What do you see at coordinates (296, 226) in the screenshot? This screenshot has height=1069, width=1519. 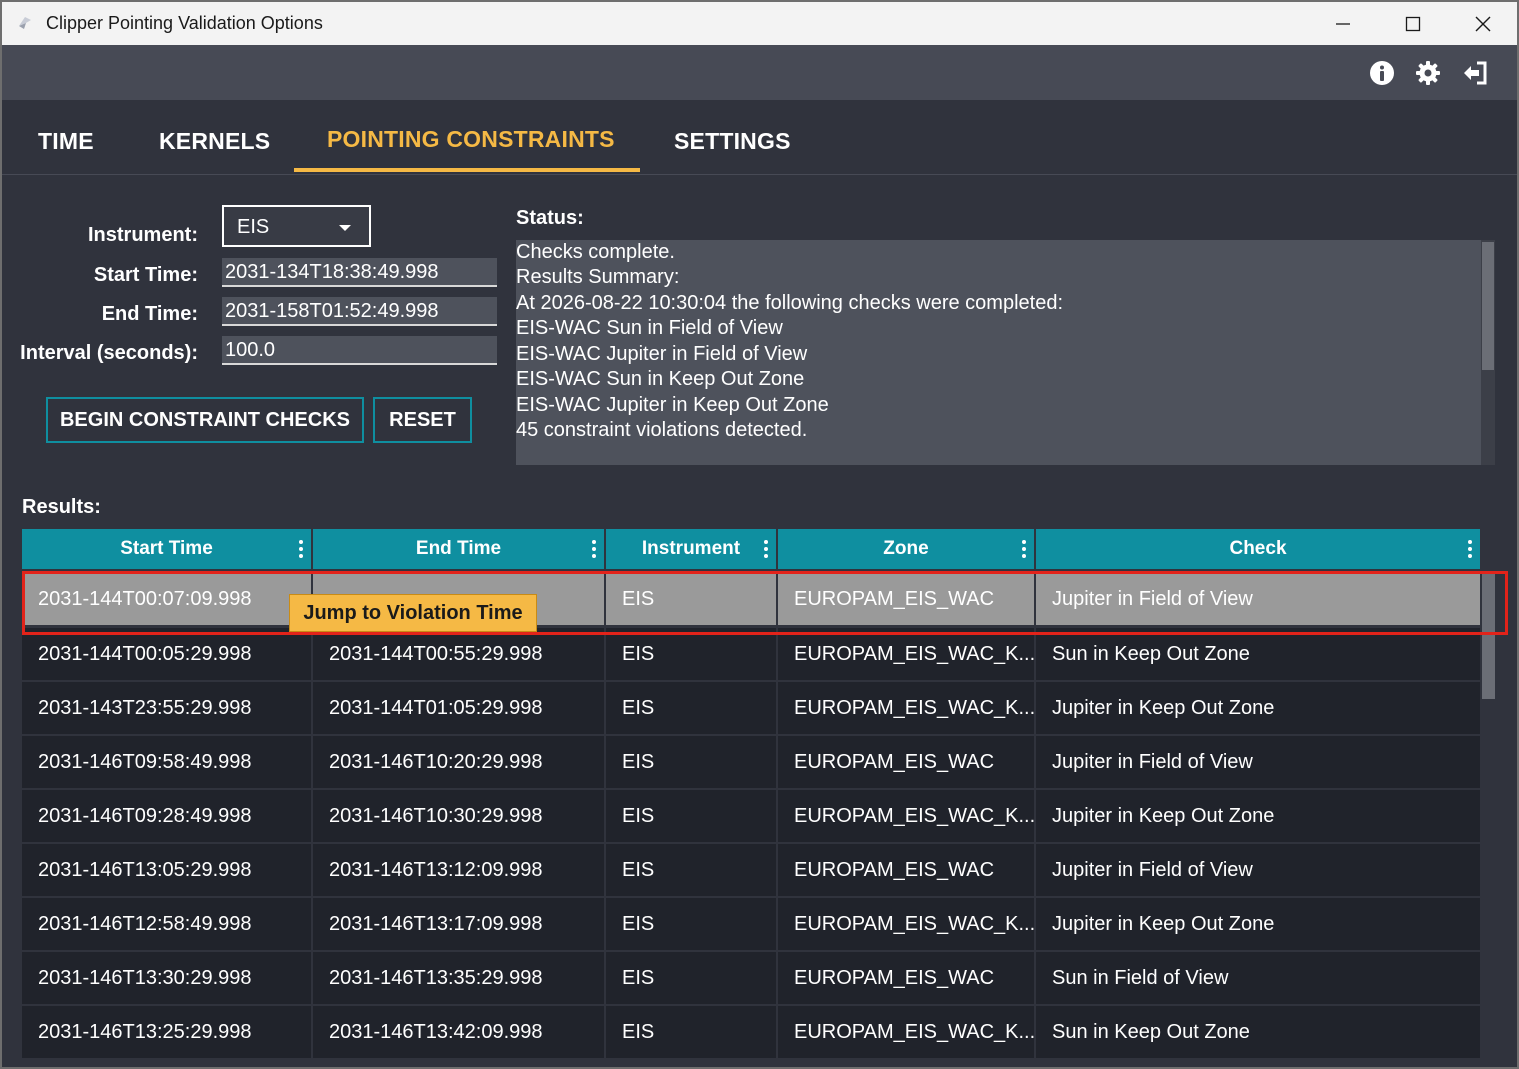 I see `instrument-dropdown: EIS` at bounding box center [296, 226].